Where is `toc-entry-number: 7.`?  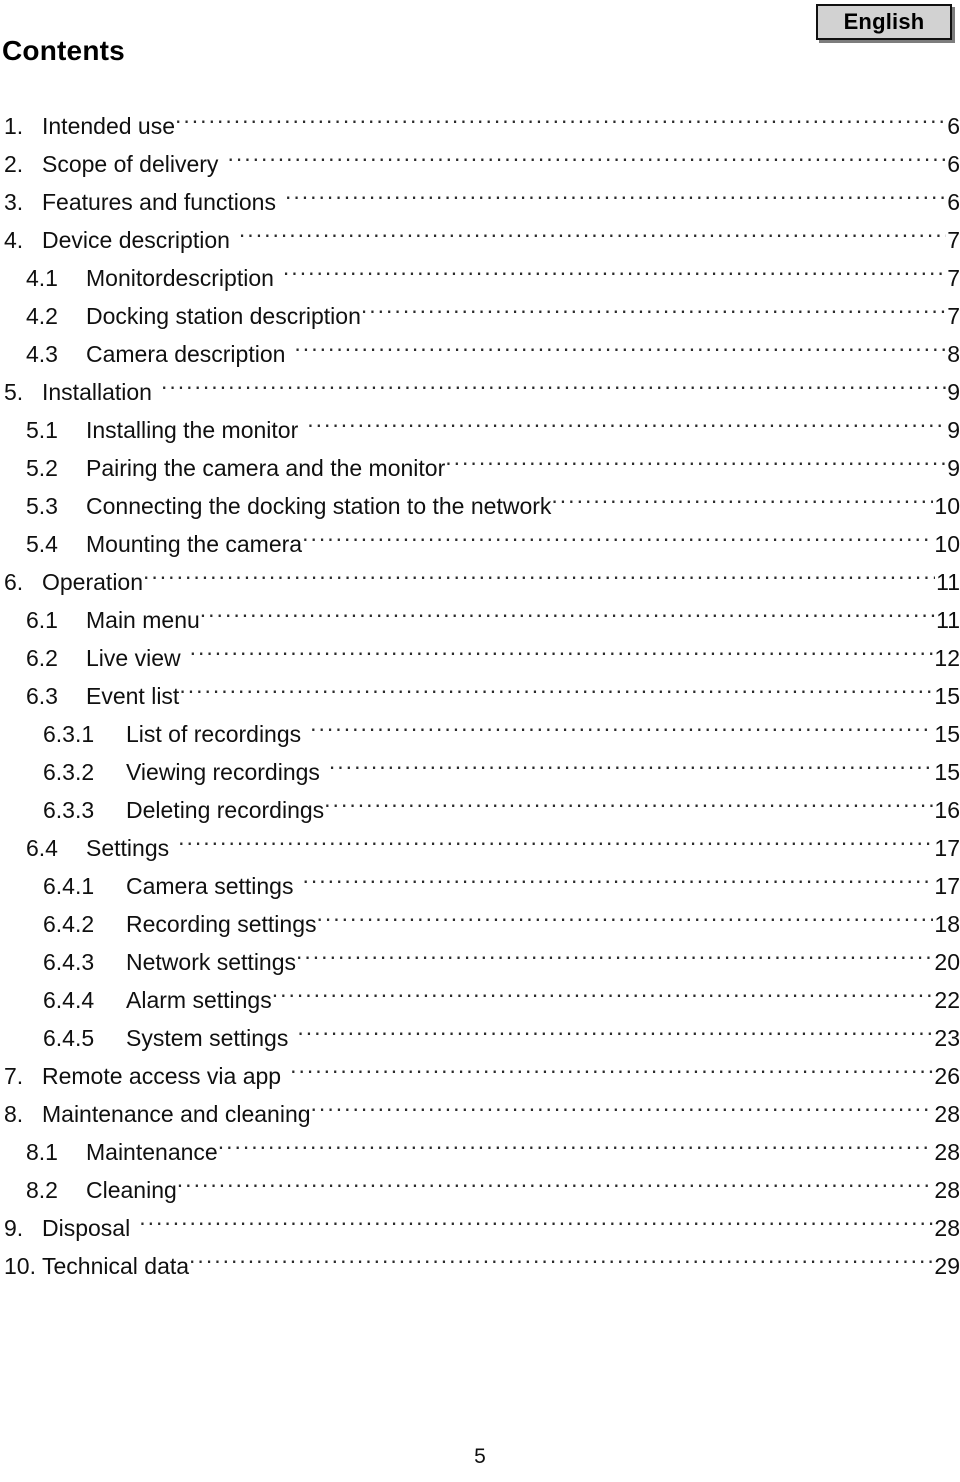 toc-entry-number: 7. is located at coordinates (14, 1076).